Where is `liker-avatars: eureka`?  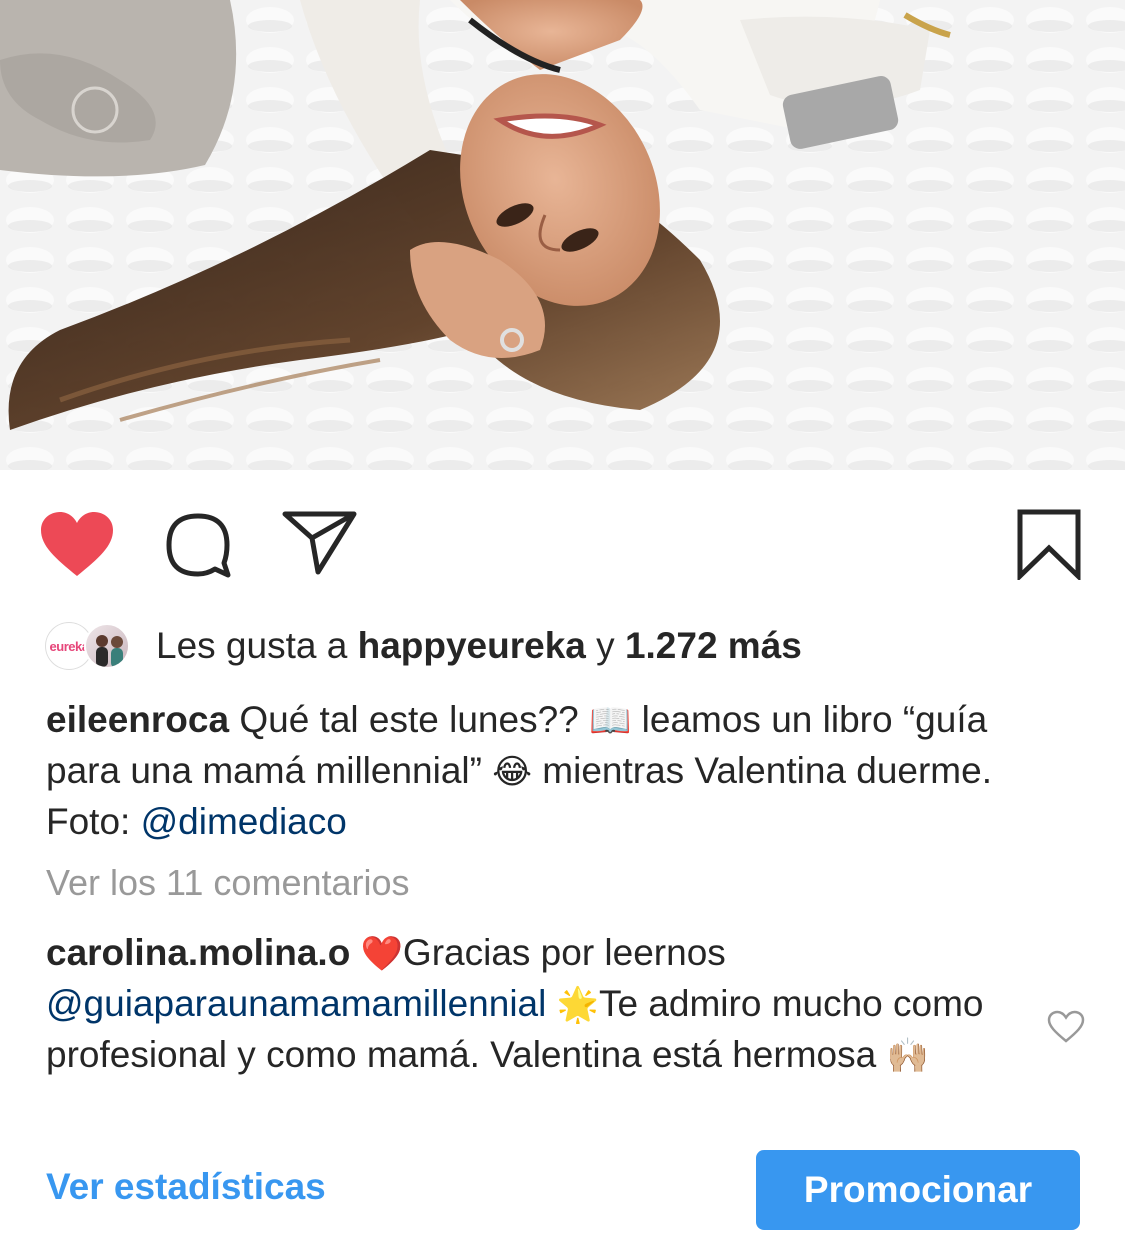
liker-avatars: eureka is located at coordinates (94, 646).